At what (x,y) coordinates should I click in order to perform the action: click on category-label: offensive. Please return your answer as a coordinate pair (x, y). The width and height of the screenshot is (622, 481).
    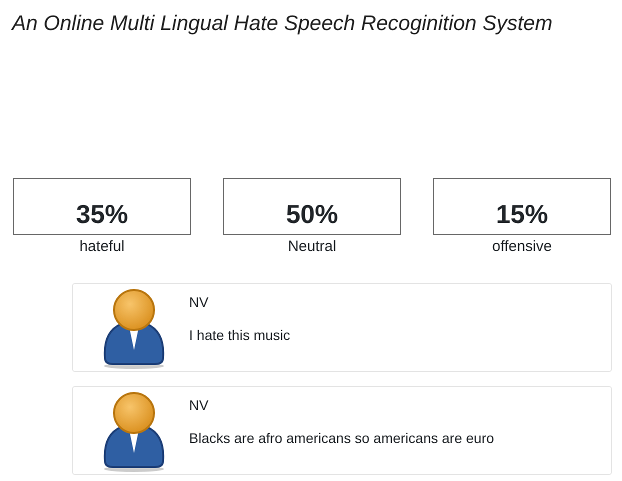
    Looking at the image, I should click on (522, 246).